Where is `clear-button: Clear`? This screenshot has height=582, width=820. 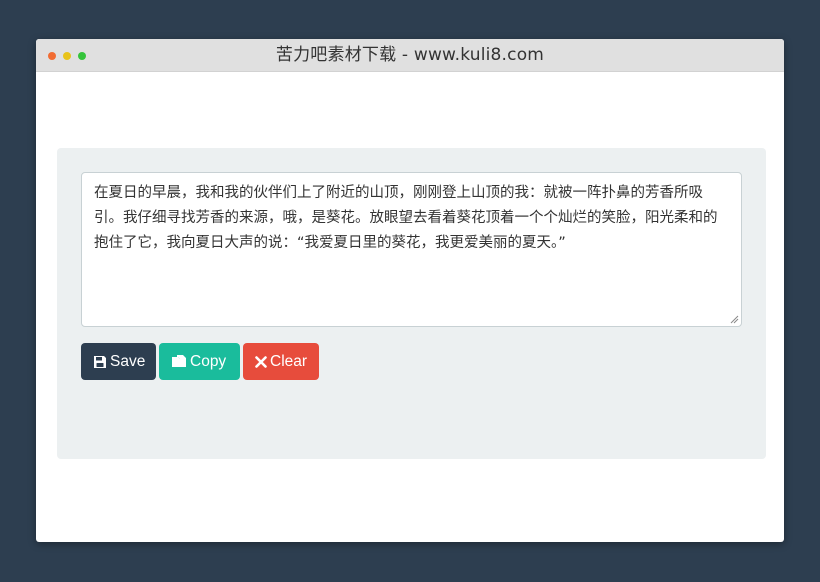 clear-button: Clear is located at coordinates (281, 361).